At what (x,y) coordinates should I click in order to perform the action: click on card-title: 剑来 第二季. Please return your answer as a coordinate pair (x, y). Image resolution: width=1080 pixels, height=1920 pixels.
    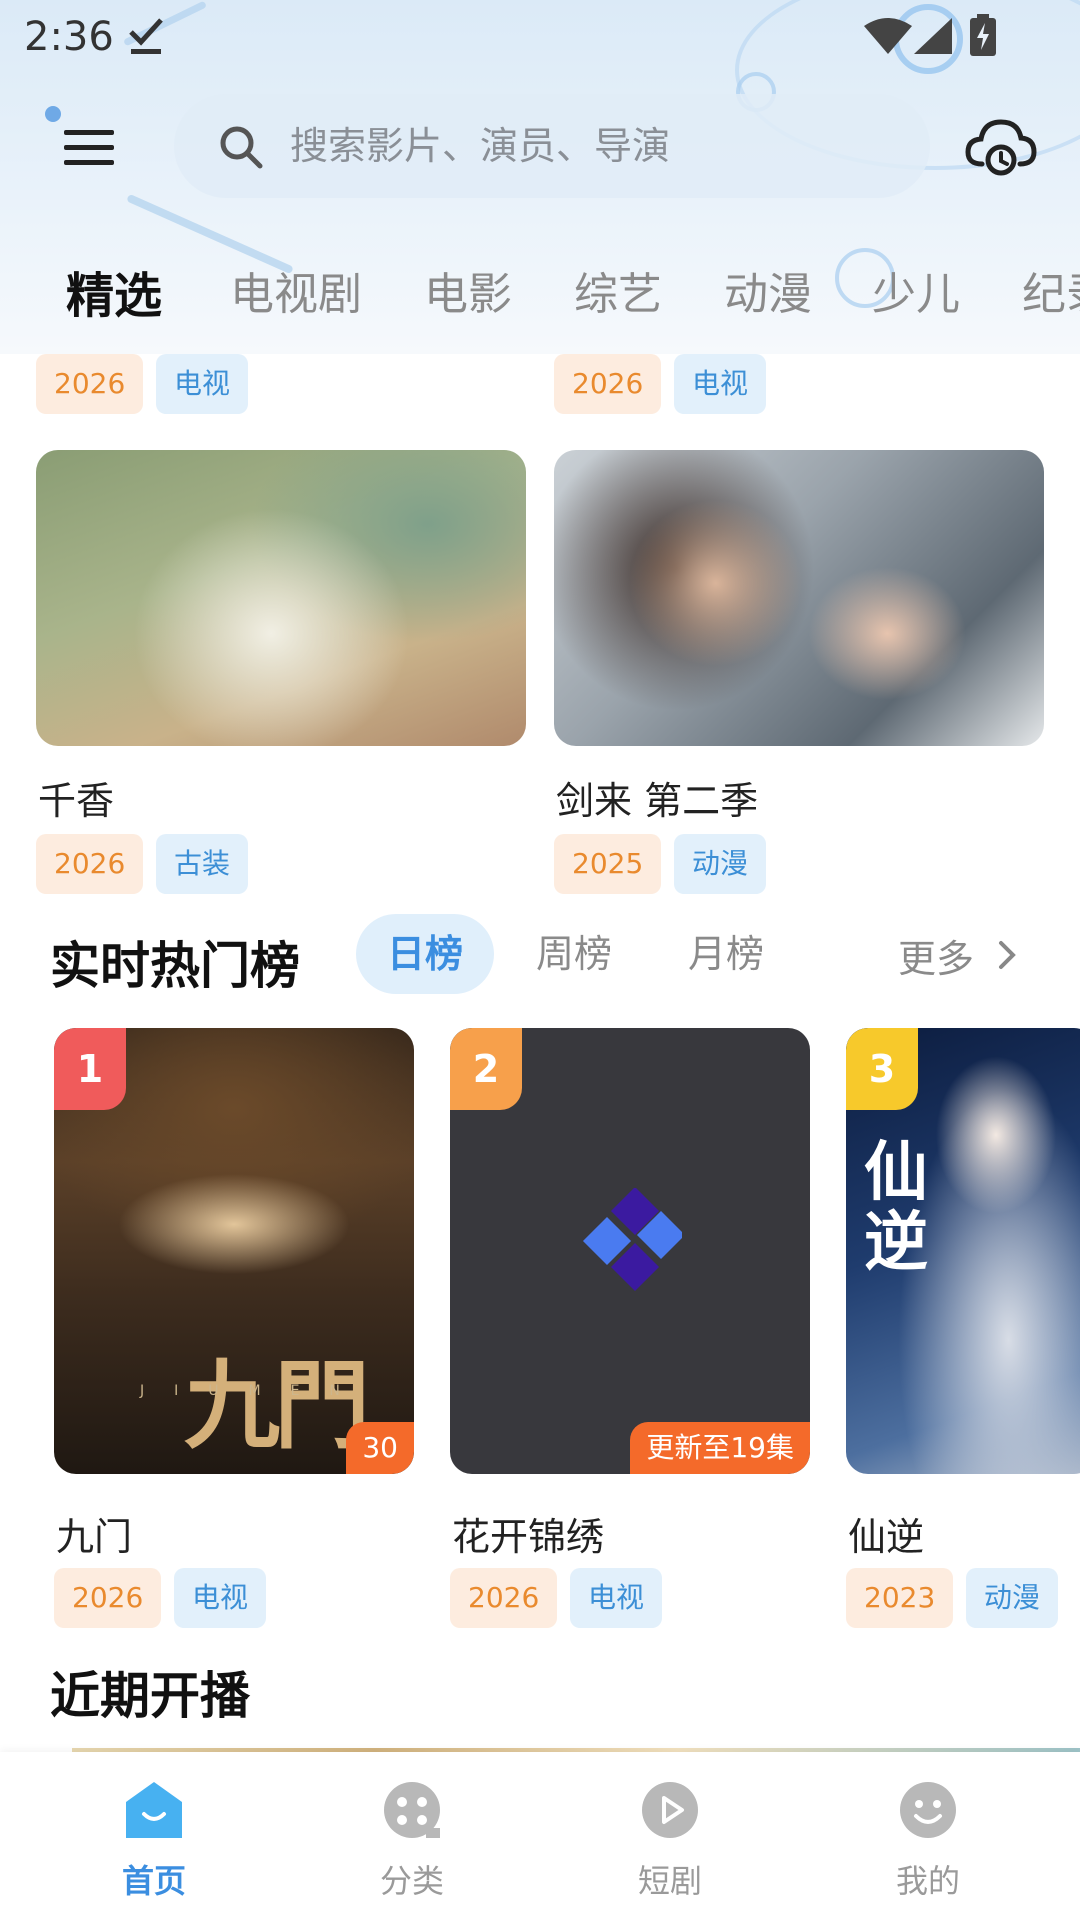
    Looking at the image, I should click on (657, 797).